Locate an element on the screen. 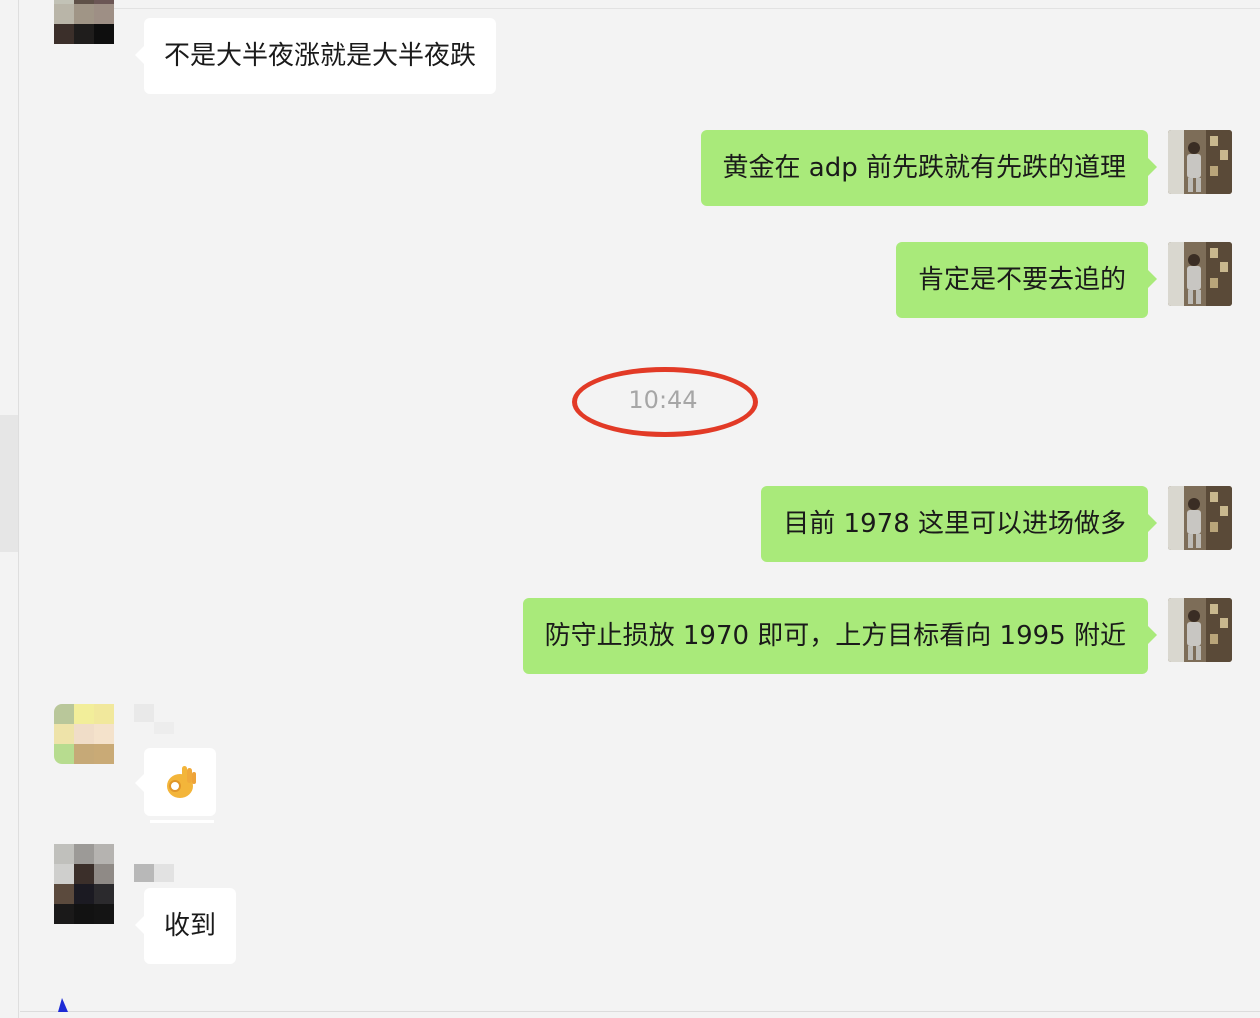  message-bubble: 肯定是不要去追的 is located at coordinates (1026, 280).